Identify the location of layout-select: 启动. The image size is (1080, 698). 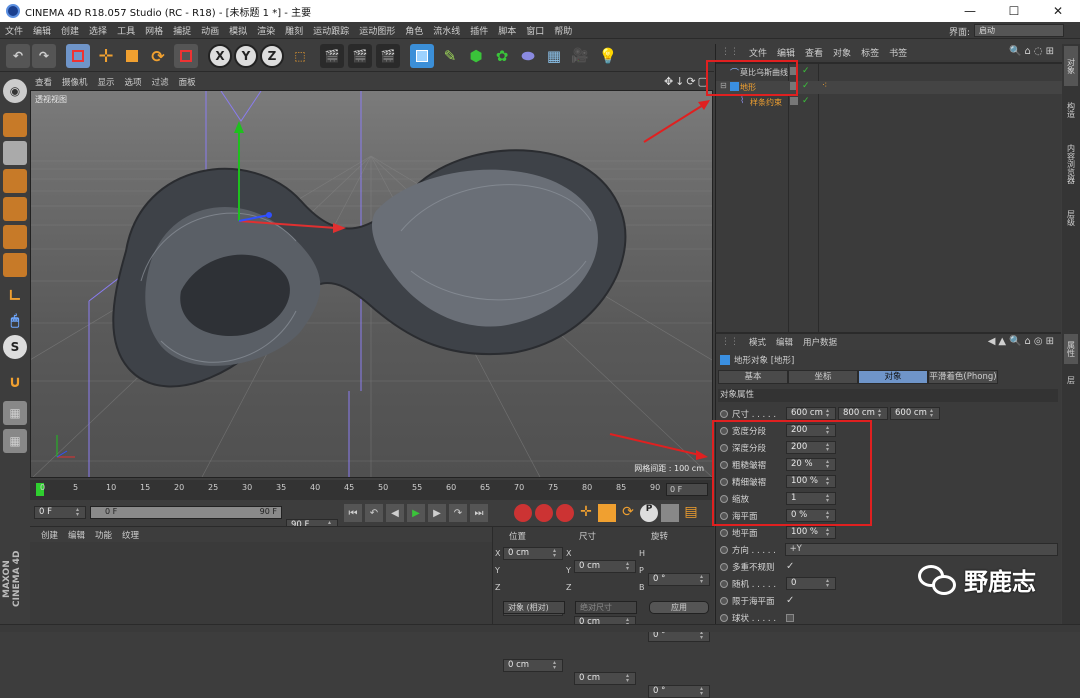
(1019, 30).